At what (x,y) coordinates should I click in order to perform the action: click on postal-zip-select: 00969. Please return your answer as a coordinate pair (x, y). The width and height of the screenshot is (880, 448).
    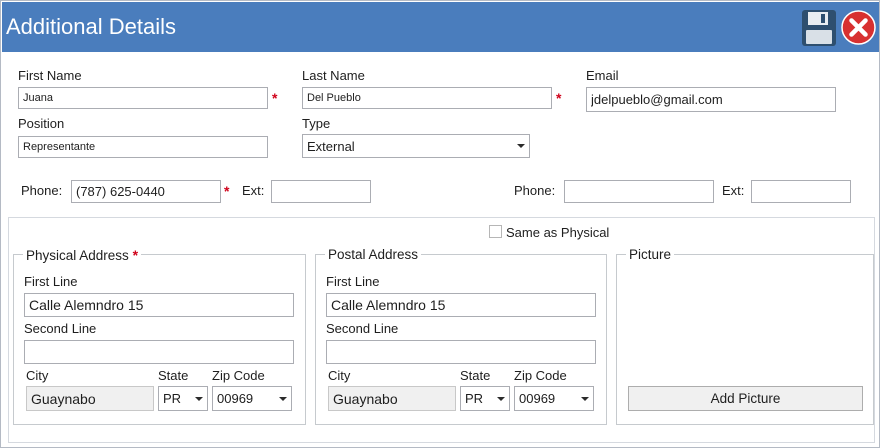
    Looking at the image, I should click on (554, 398).